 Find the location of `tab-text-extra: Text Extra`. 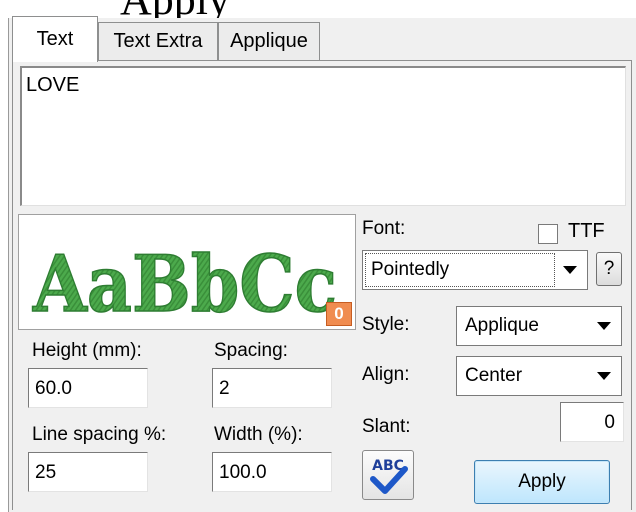

tab-text-extra: Text Extra is located at coordinates (158, 41).